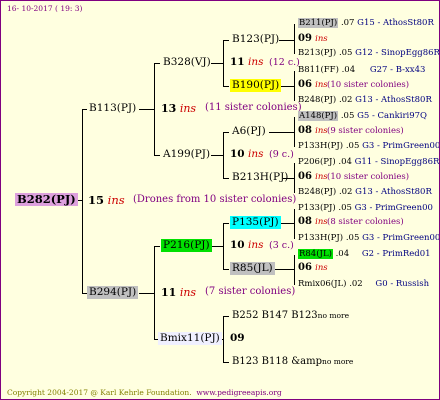  I want to click on gen5-row: B213(PJ) .05 G12 - SinopEgg86R, so click(368, 53).